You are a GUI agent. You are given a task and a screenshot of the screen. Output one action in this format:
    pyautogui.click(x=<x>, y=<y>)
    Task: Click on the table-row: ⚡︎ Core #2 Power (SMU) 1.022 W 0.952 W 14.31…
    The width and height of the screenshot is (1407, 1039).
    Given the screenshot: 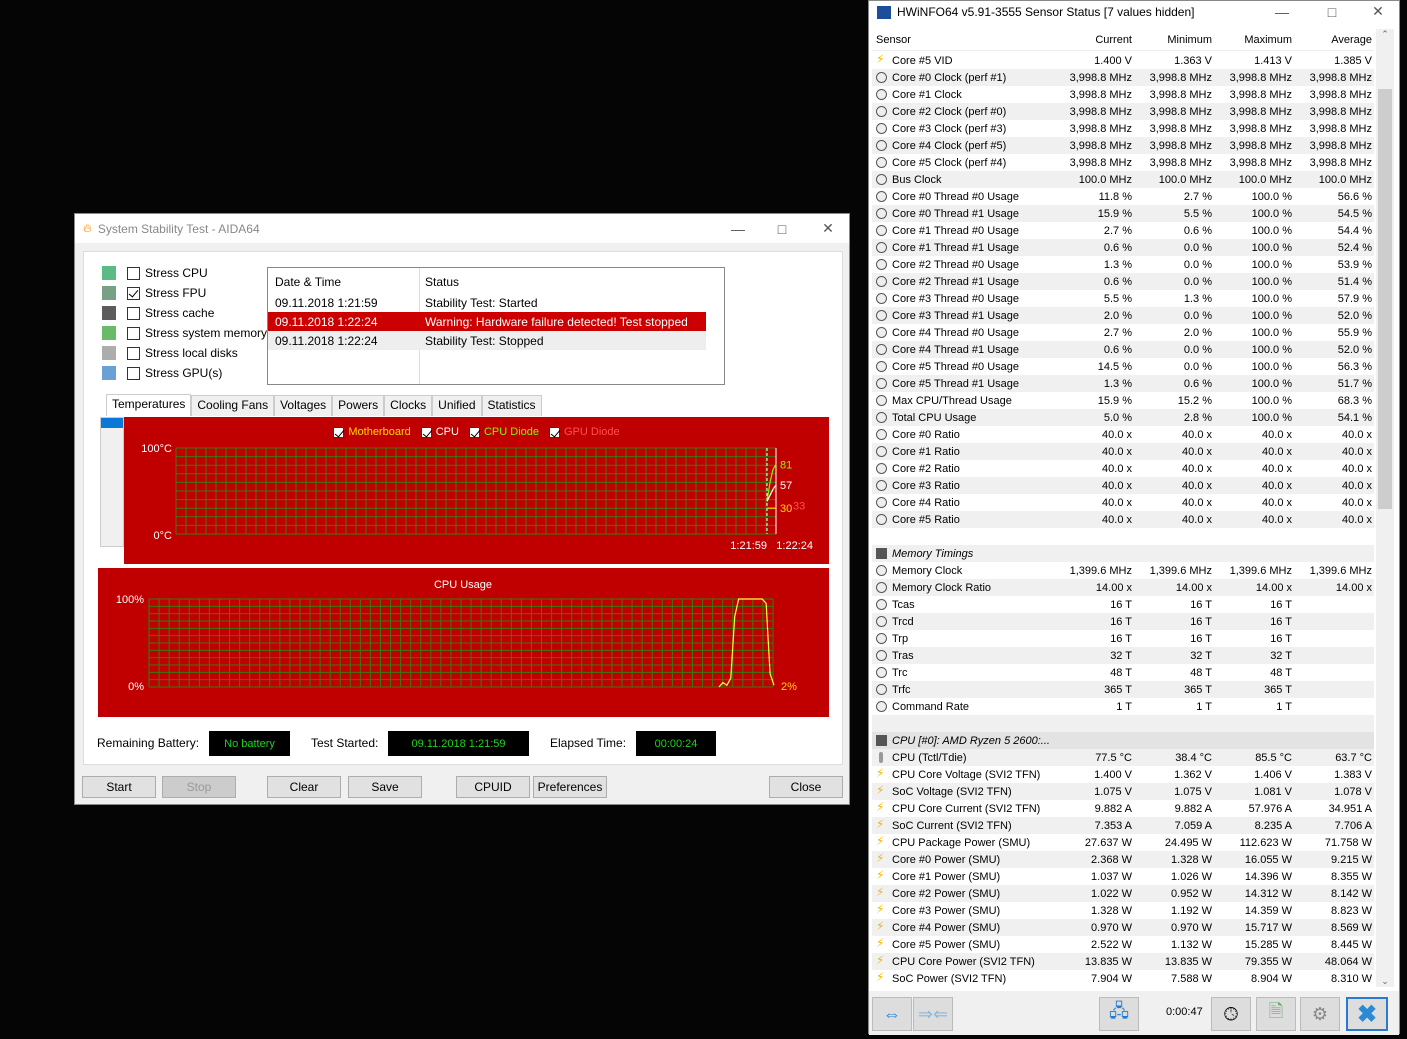 What is the action you would take?
    pyautogui.click(x=1123, y=893)
    